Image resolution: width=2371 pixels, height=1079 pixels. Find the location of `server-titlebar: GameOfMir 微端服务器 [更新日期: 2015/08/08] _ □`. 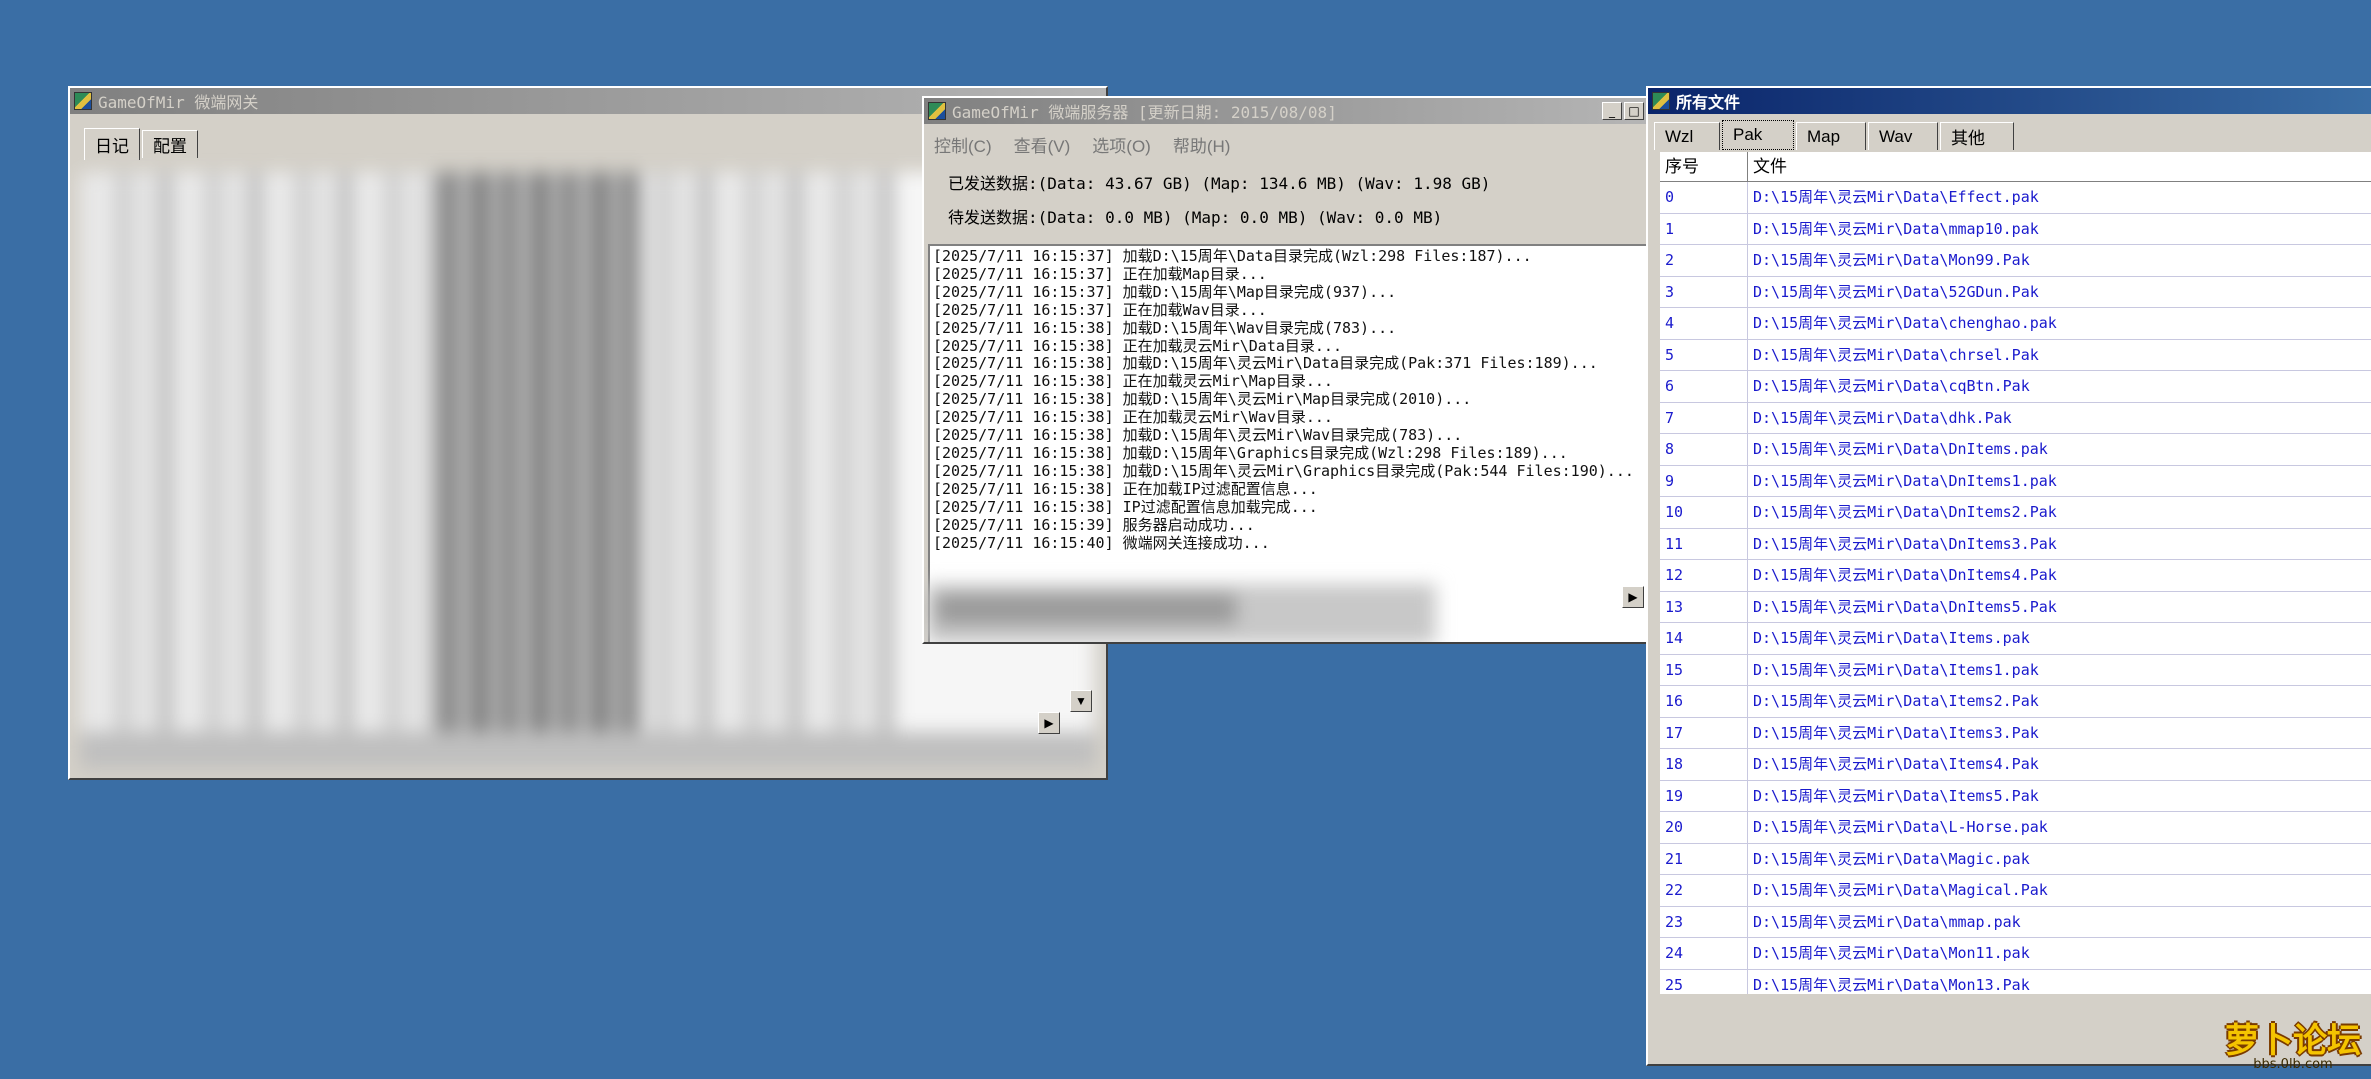

server-titlebar: GameOfMir 微端服务器 [更新日期: 2015/08/08] _ □ is located at coordinates (1286, 111).